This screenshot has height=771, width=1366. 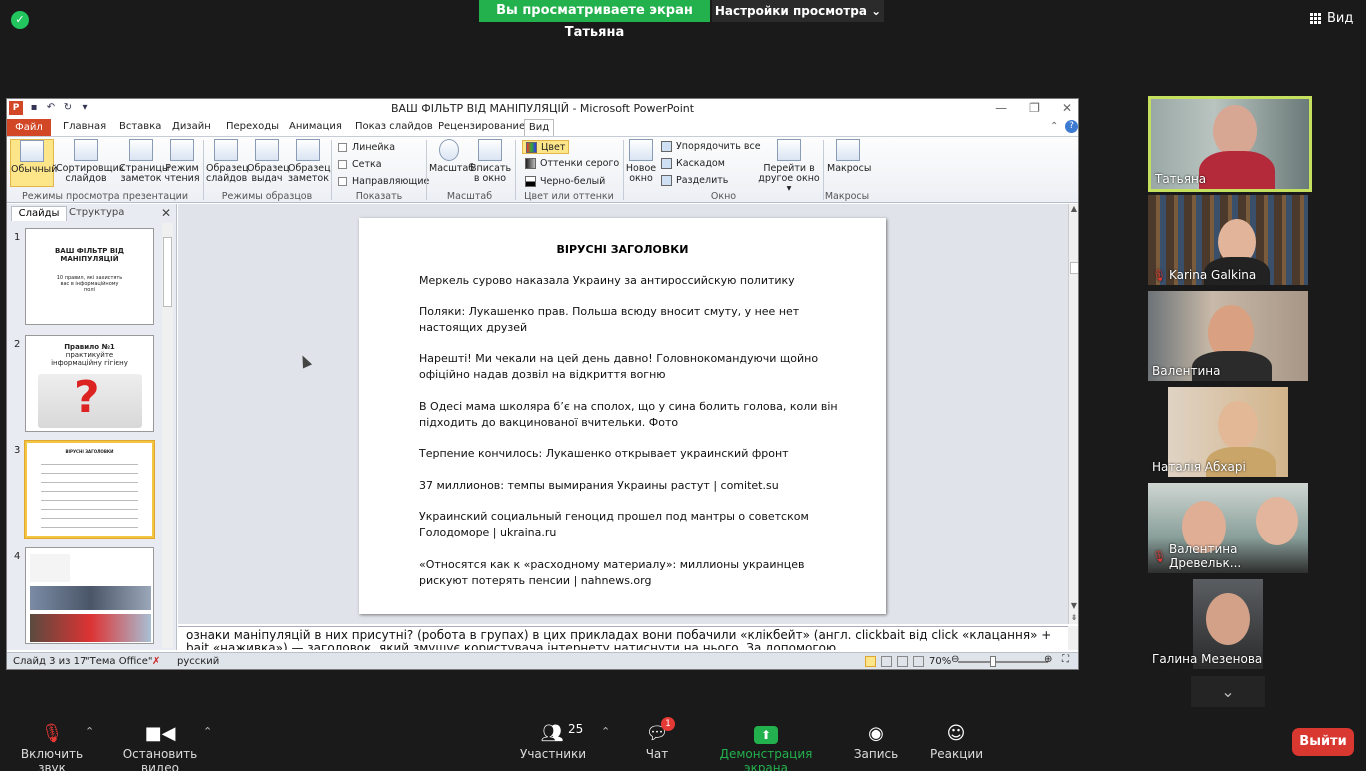 What do you see at coordinates (886, 661) in the screenshot?
I see `sorter-status-icon` at bounding box center [886, 661].